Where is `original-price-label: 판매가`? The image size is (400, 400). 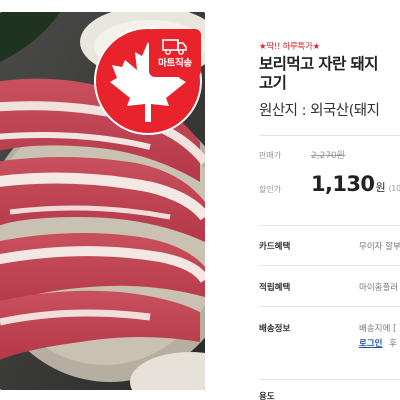 original-price-label: 판매가 is located at coordinates (270, 155).